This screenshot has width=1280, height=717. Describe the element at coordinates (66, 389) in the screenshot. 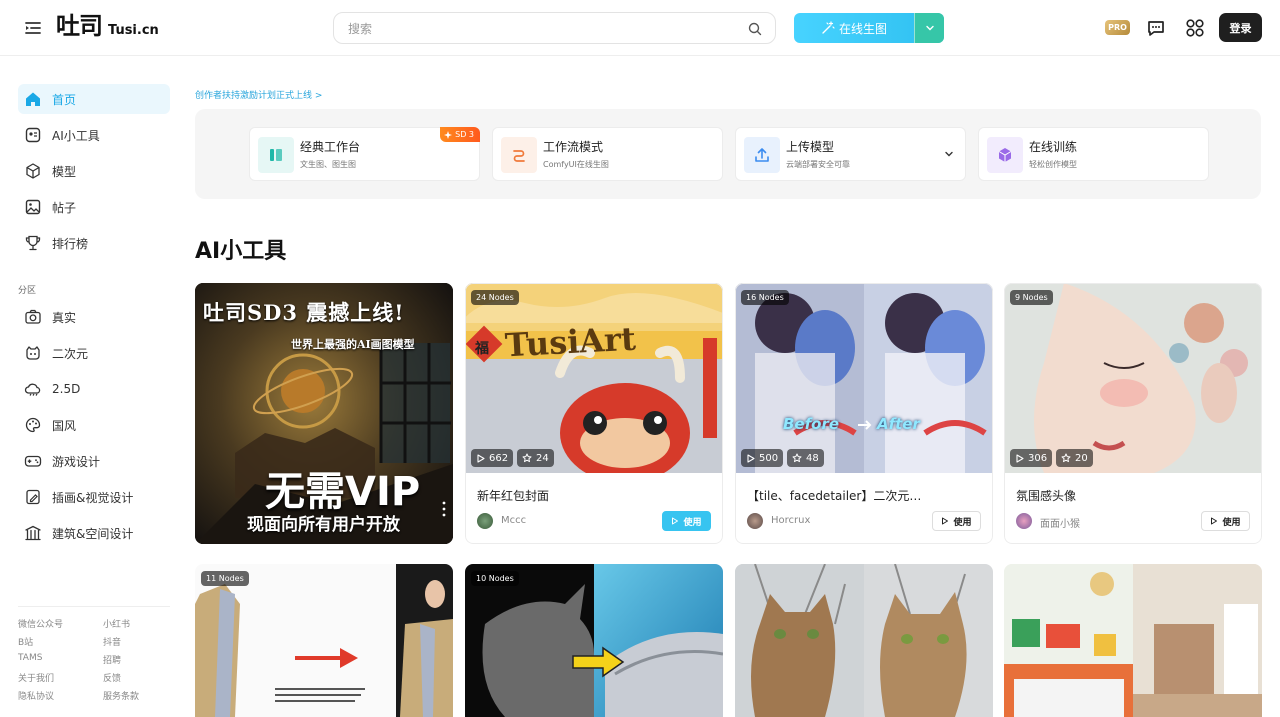

I see `sidebar-item-label: 2.5D` at that location.